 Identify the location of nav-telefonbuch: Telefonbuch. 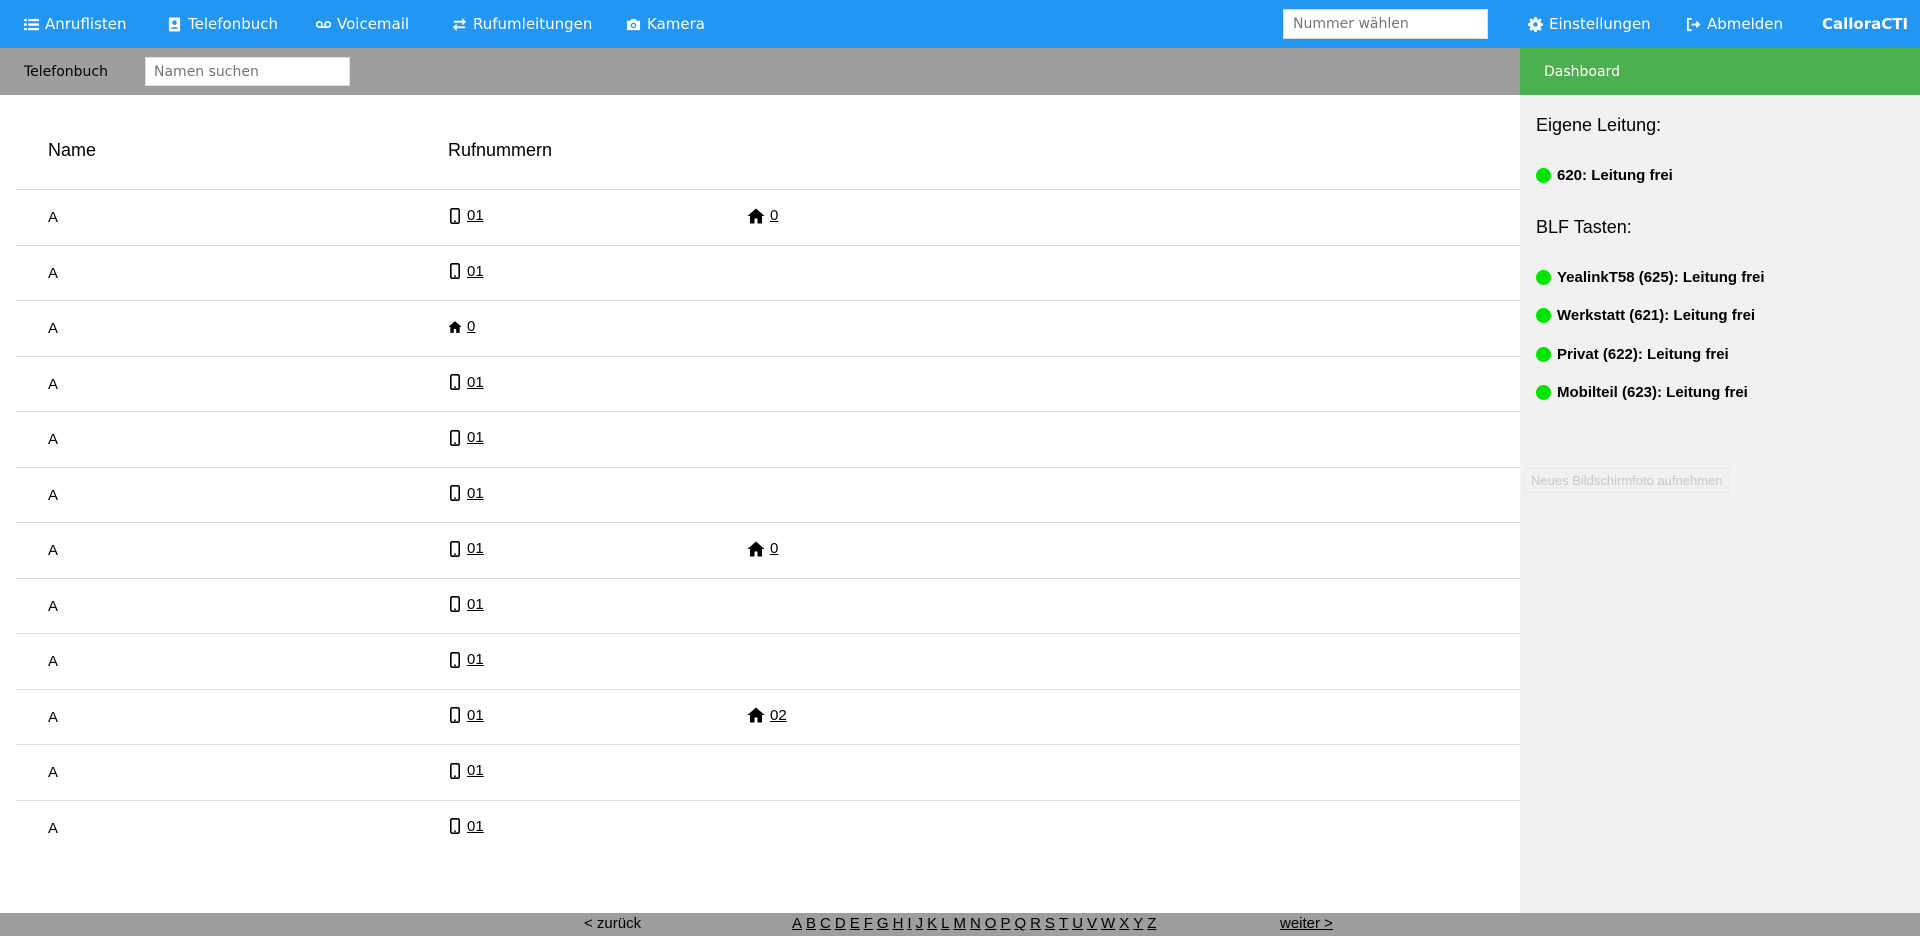
(222, 24).